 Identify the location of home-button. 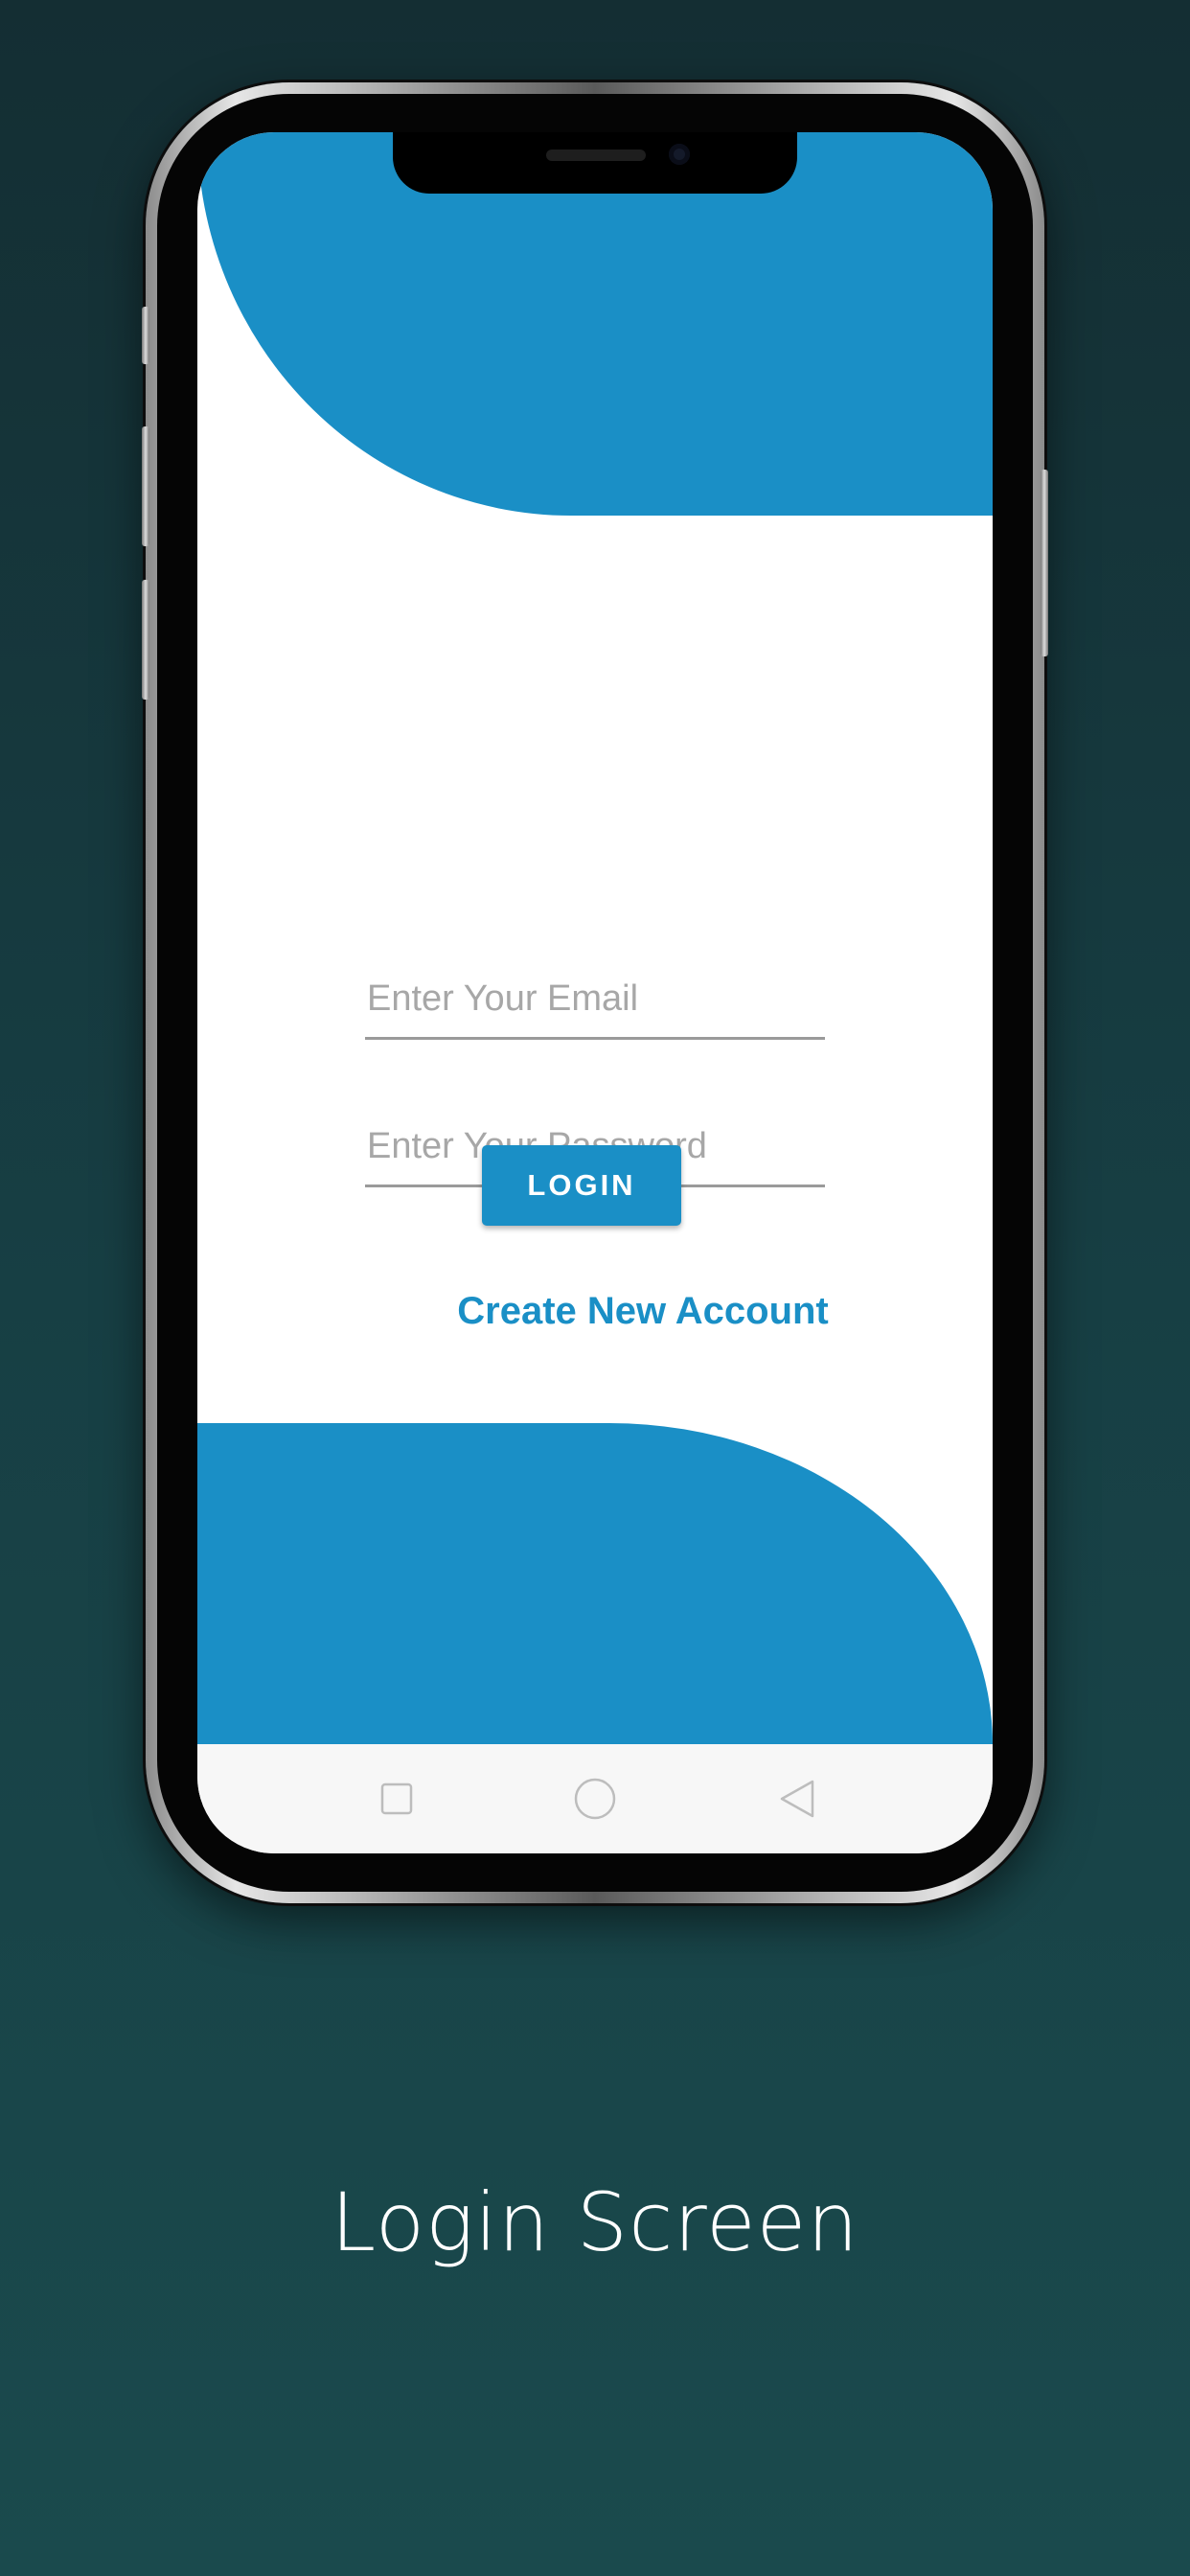
(595, 1798).